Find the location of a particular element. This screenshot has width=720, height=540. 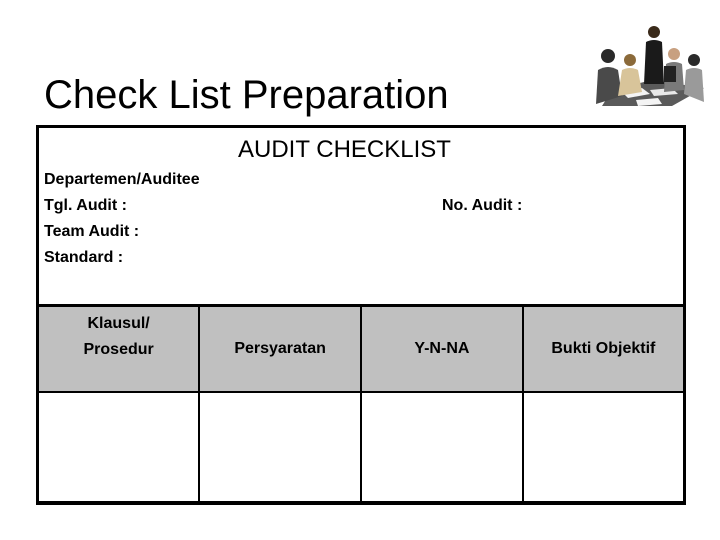

cell-requirement is located at coordinates (280, 448).